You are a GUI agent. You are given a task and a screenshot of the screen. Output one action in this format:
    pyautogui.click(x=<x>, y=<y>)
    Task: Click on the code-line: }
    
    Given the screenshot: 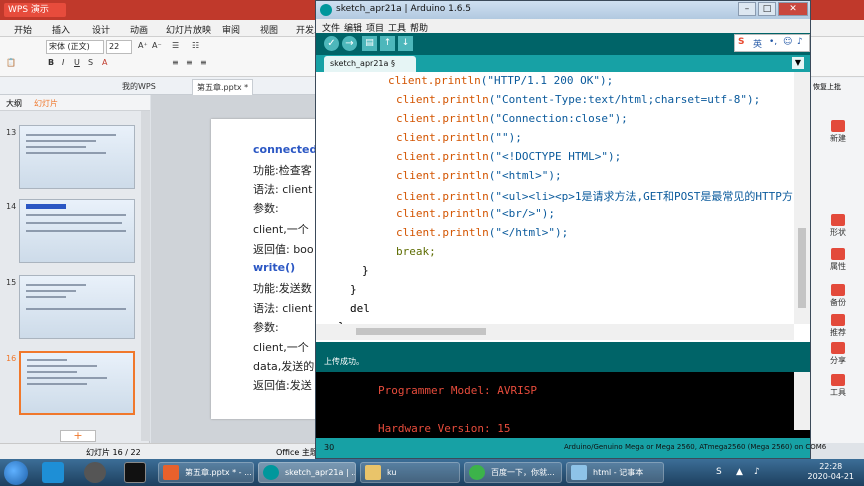 What is the action you would take?
    pyautogui.click(x=353, y=289)
    